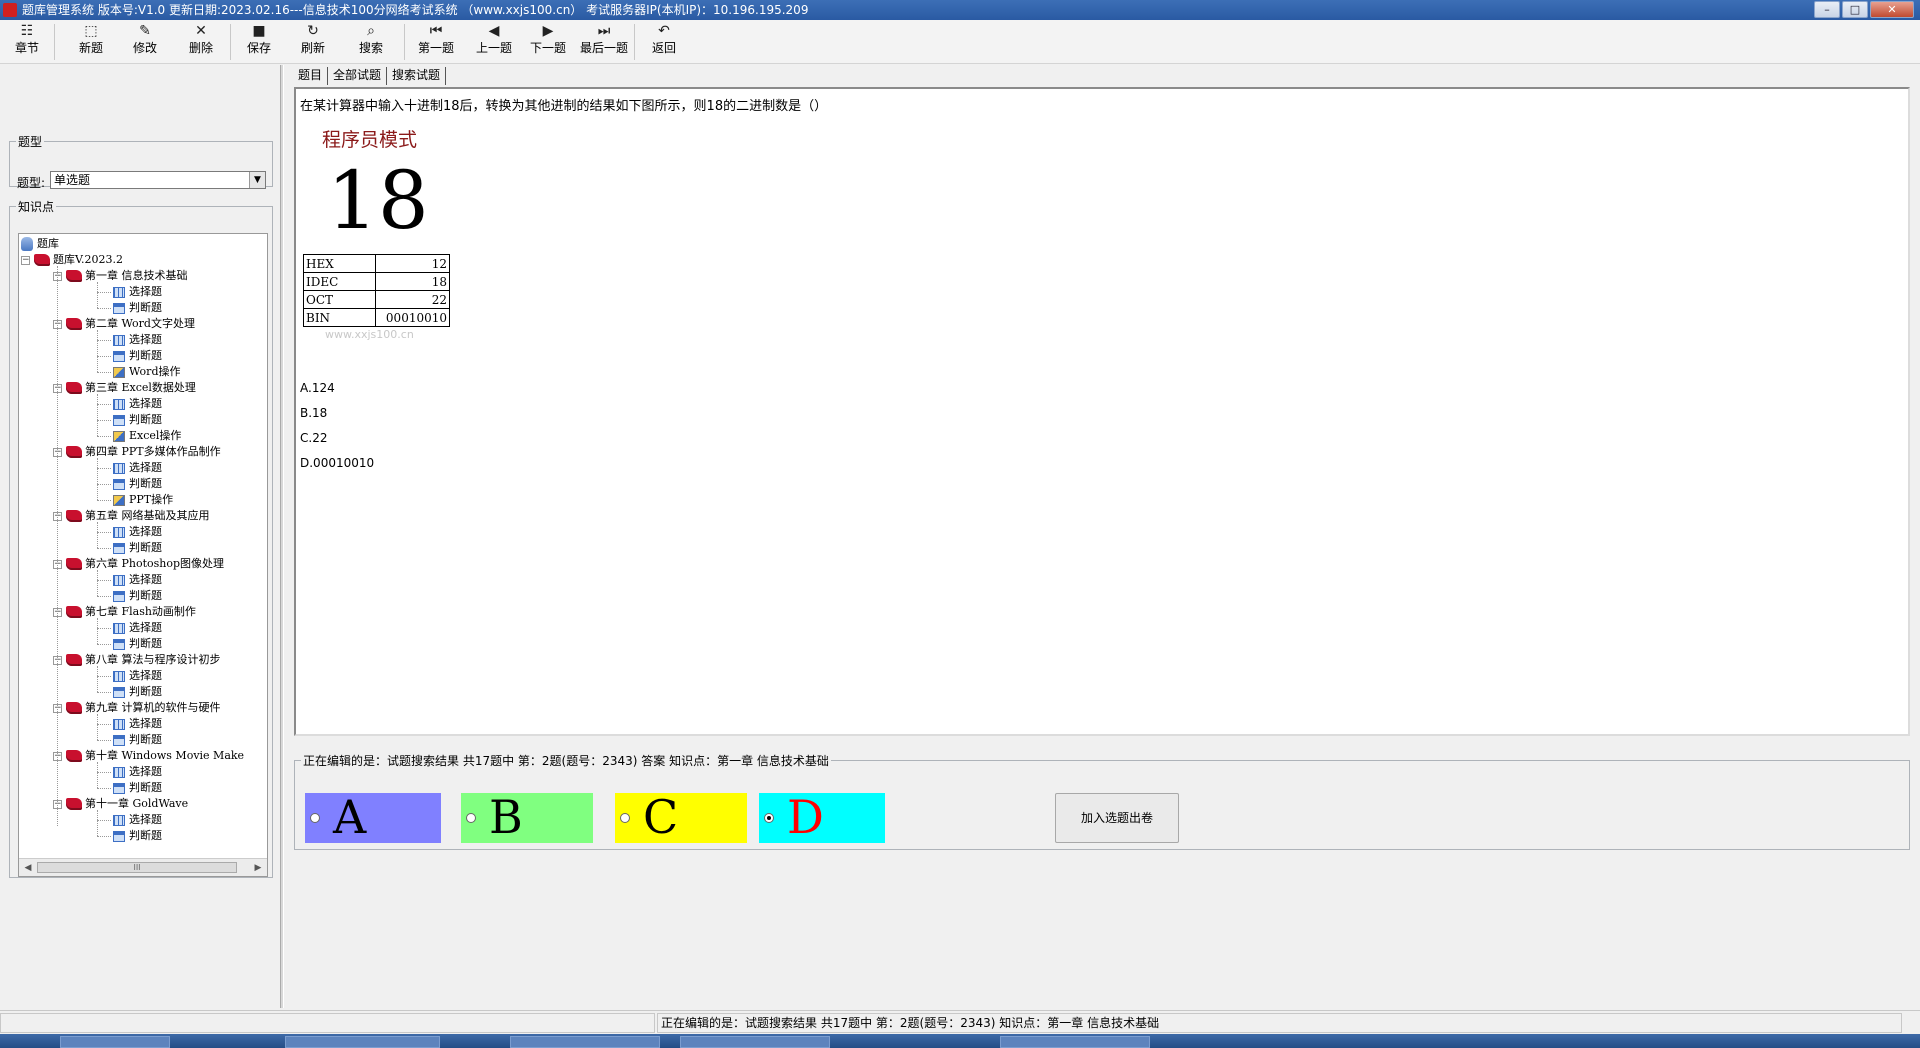  Describe the element at coordinates (91, 42) in the screenshot. I see `new-question-button: ⬚ 新题` at that location.